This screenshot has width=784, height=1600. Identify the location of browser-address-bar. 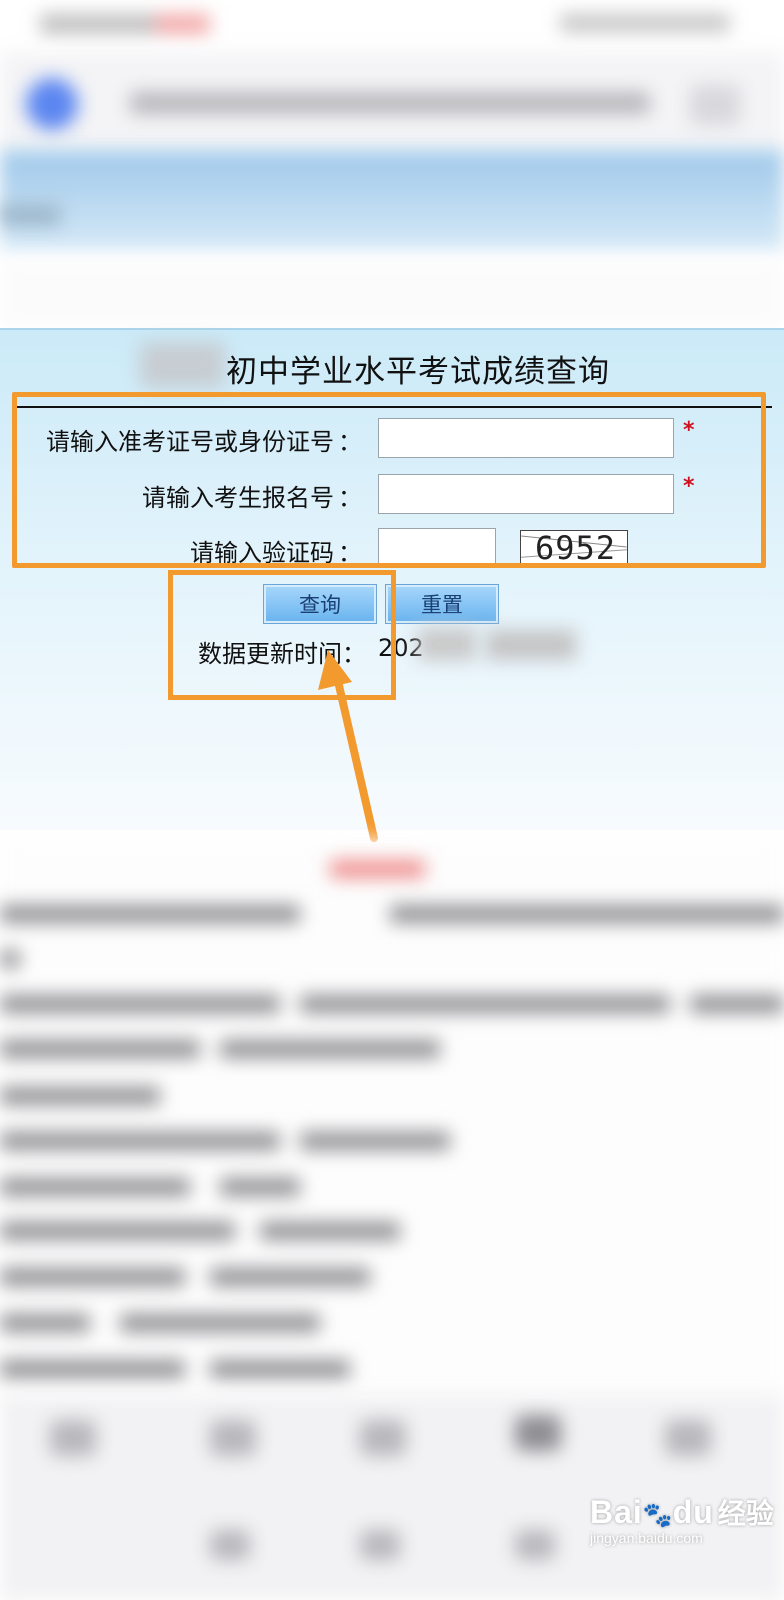
(392, 102).